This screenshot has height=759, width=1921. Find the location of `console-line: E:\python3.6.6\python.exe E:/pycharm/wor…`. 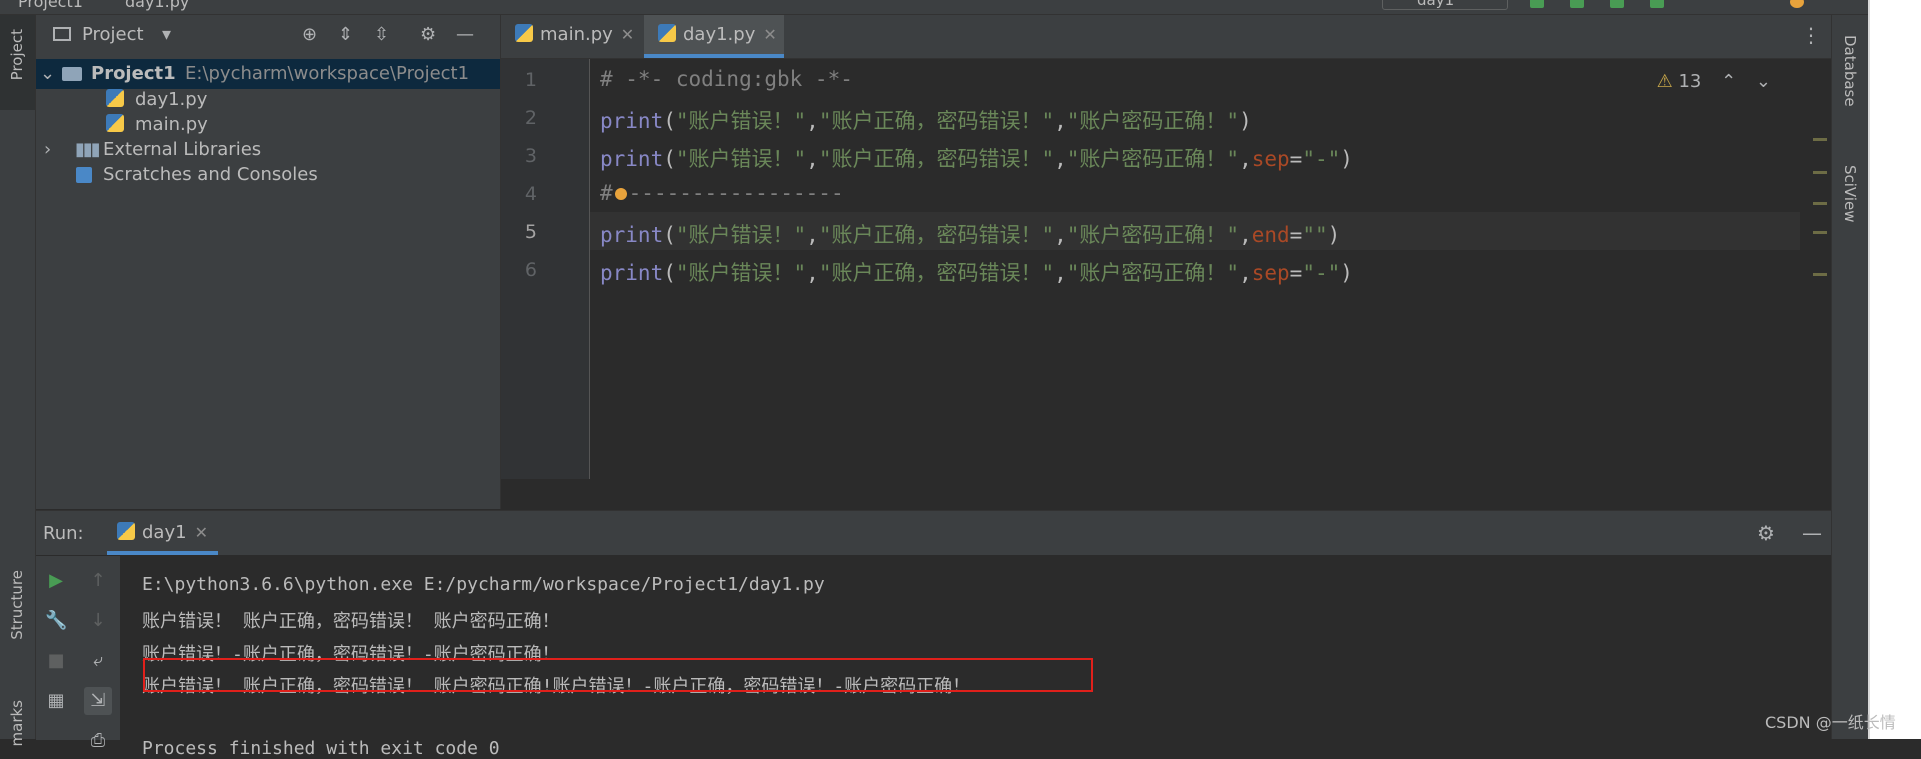

console-line: E:\python3.6.6\python.exe E:/pycharm/wor… is located at coordinates (483, 584).